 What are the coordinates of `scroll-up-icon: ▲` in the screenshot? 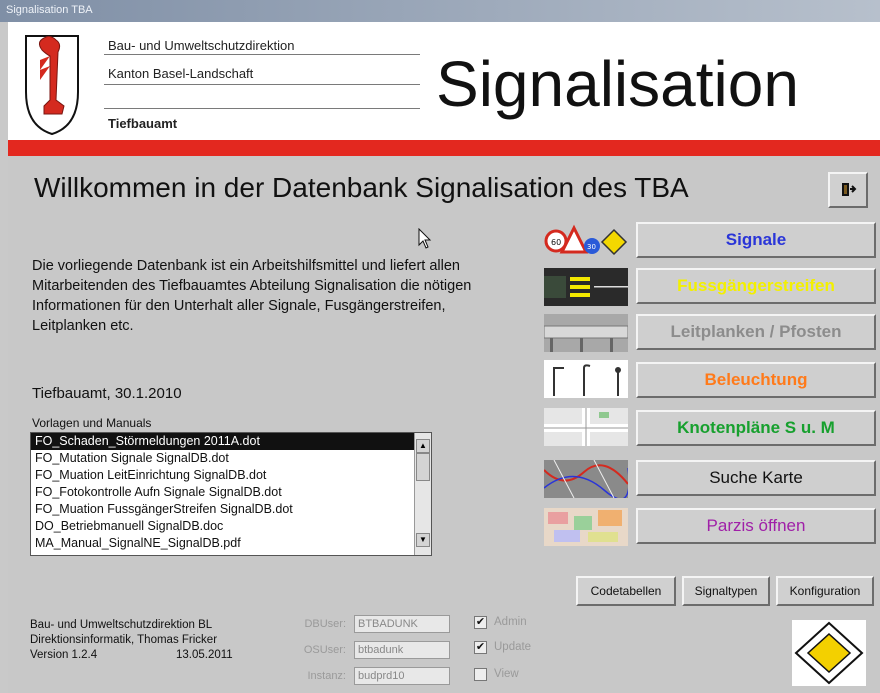 It's located at (423, 446).